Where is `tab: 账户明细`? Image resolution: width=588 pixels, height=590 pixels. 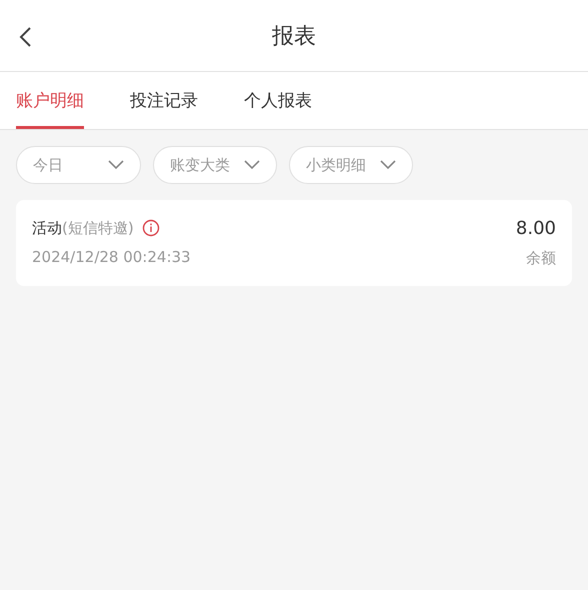 tab: 账户明细 is located at coordinates (50, 100).